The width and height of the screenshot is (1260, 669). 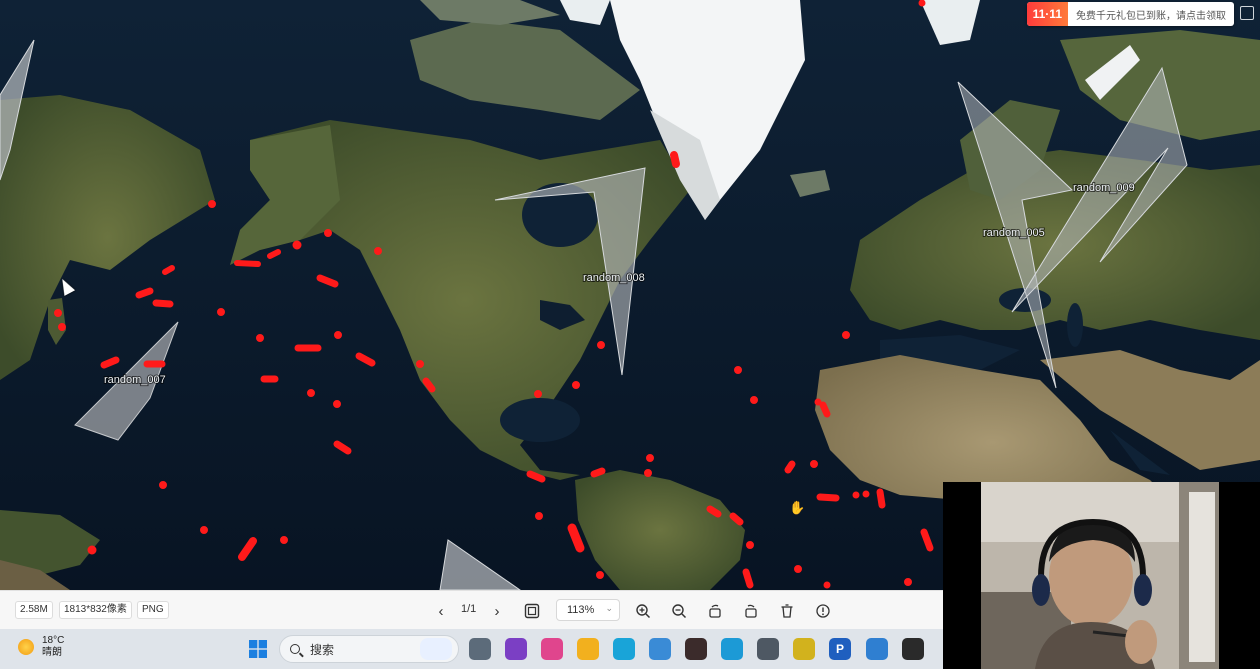 What do you see at coordinates (643, 611) in the screenshot?
I see `zoom-in-icon` at bounding box center [643, 611].